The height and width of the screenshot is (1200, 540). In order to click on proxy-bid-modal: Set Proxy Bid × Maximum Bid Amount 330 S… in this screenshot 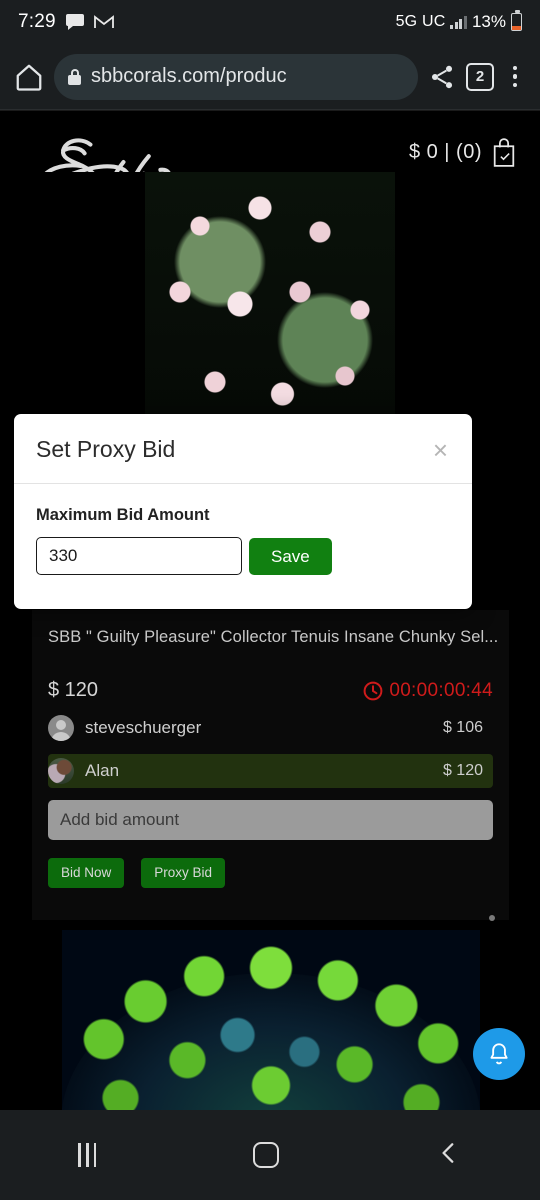, I will do `click(243, 511)`.